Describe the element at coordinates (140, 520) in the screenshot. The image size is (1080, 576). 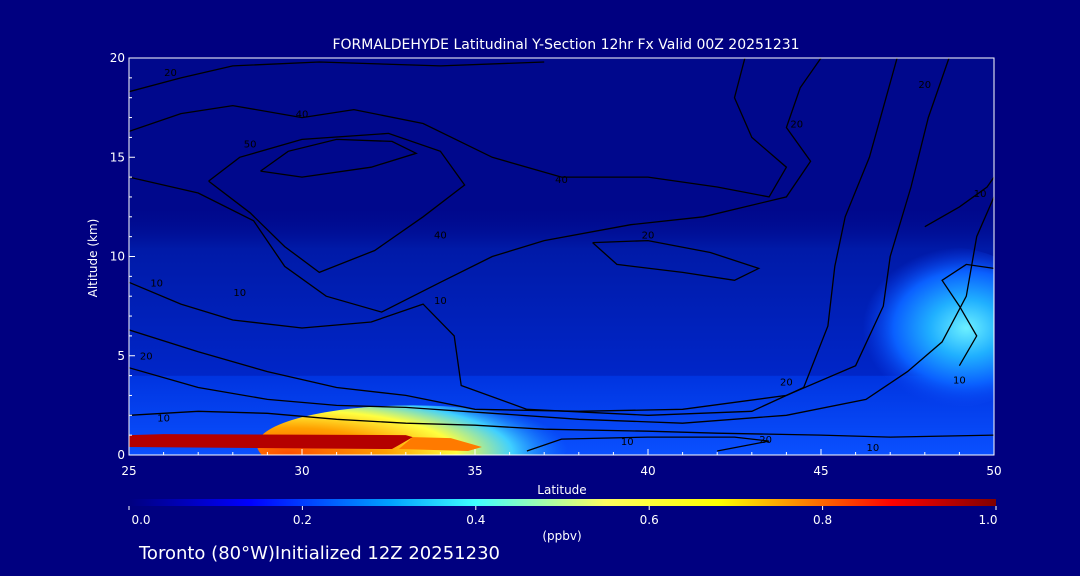
I see `colorbar-tick-label-0: 0.0` at that location.